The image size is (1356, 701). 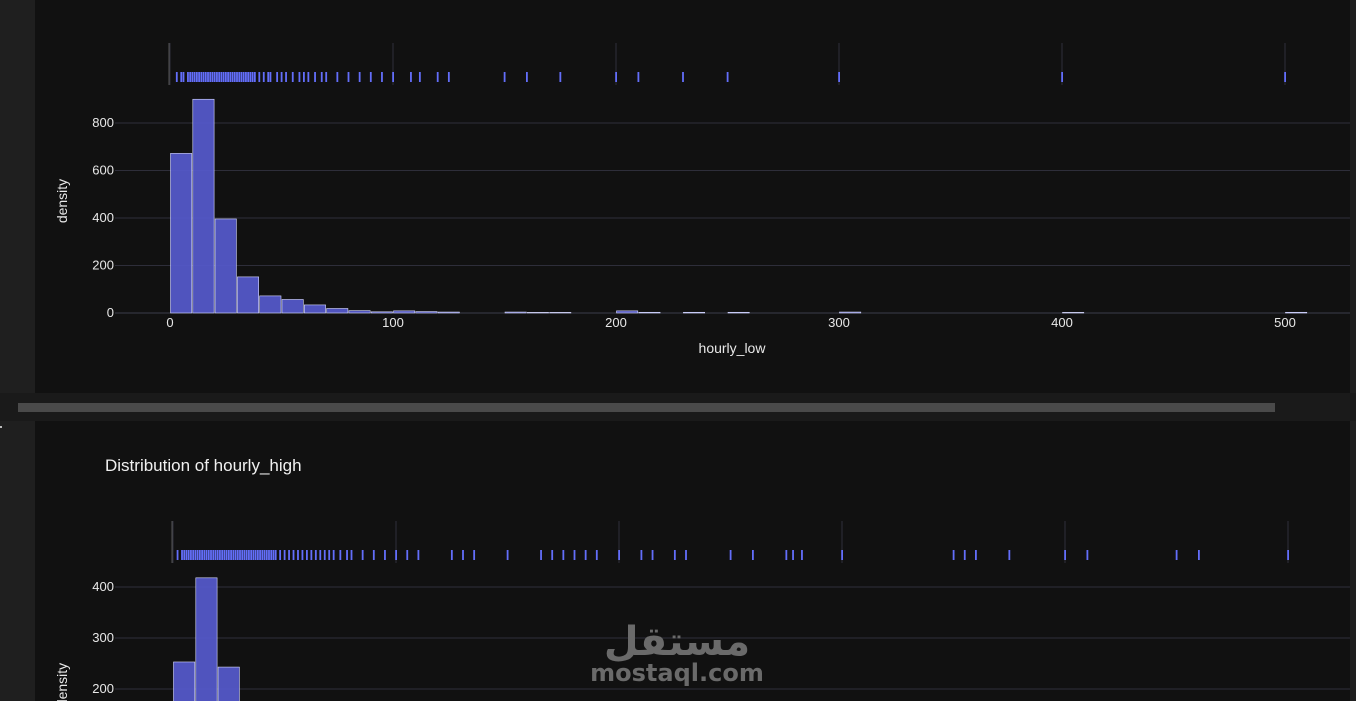 I want to click on horizontal-scrollbar, so click(x=678, y=407).